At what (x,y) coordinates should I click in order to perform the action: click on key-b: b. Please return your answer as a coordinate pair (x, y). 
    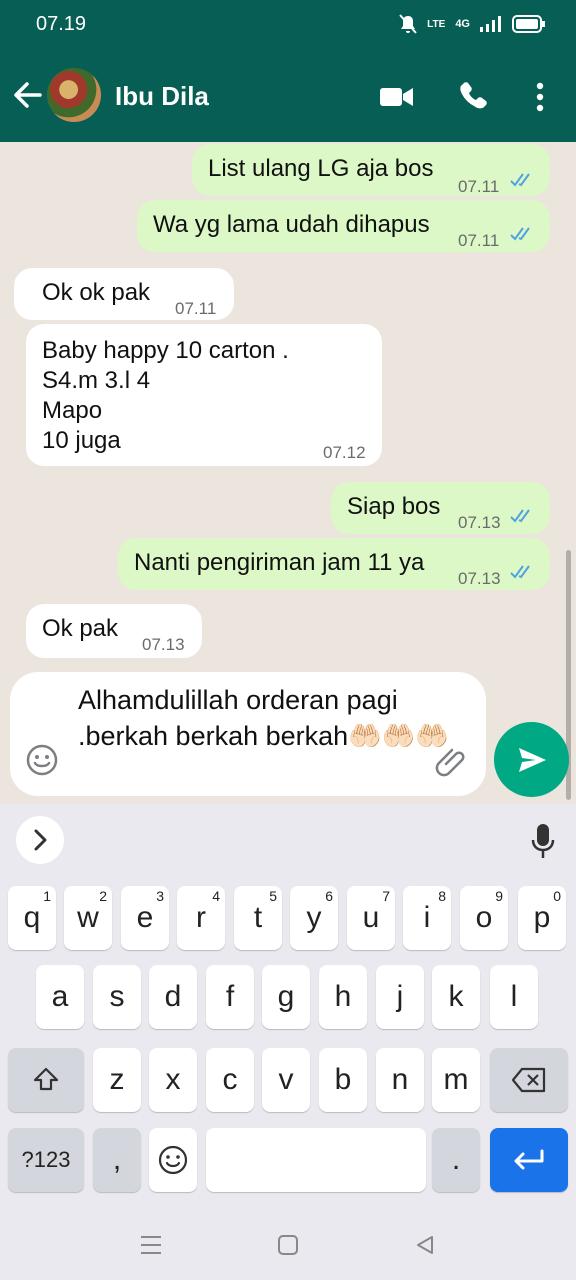
    Looking at the image, I should click on (343, 1080).